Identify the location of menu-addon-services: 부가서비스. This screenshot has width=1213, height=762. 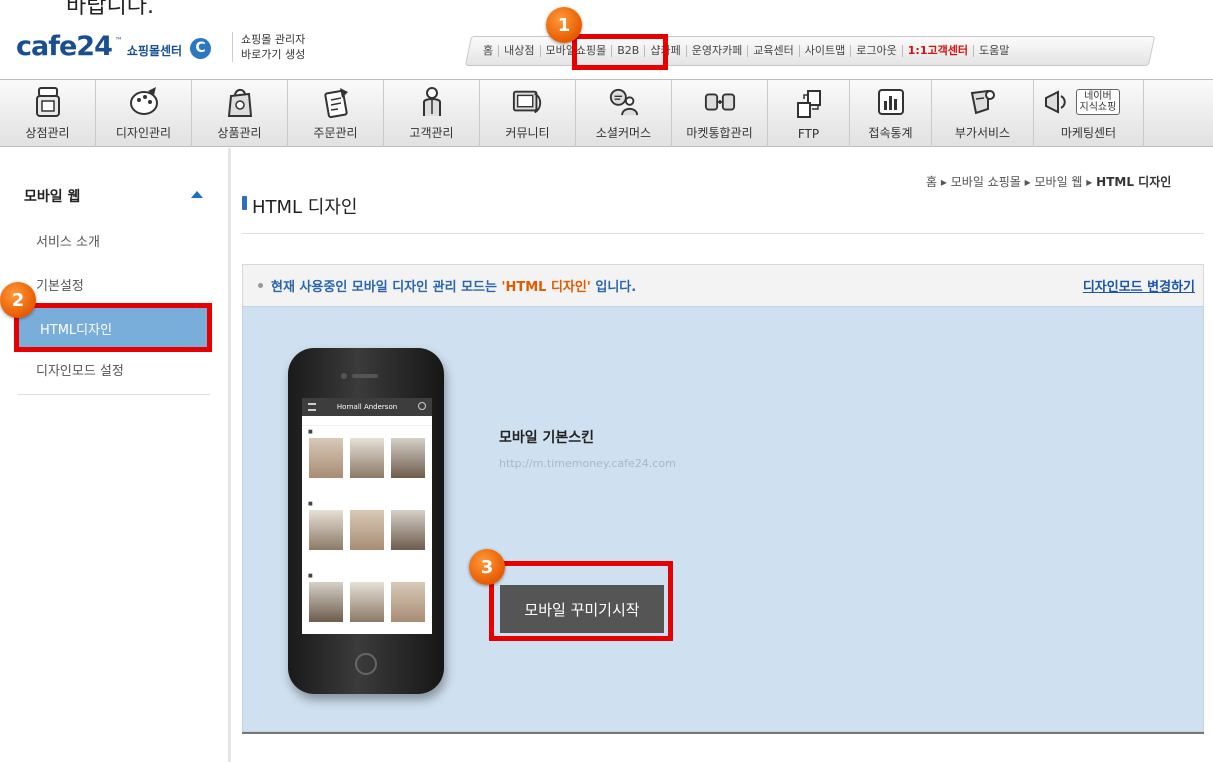
(983, 113).